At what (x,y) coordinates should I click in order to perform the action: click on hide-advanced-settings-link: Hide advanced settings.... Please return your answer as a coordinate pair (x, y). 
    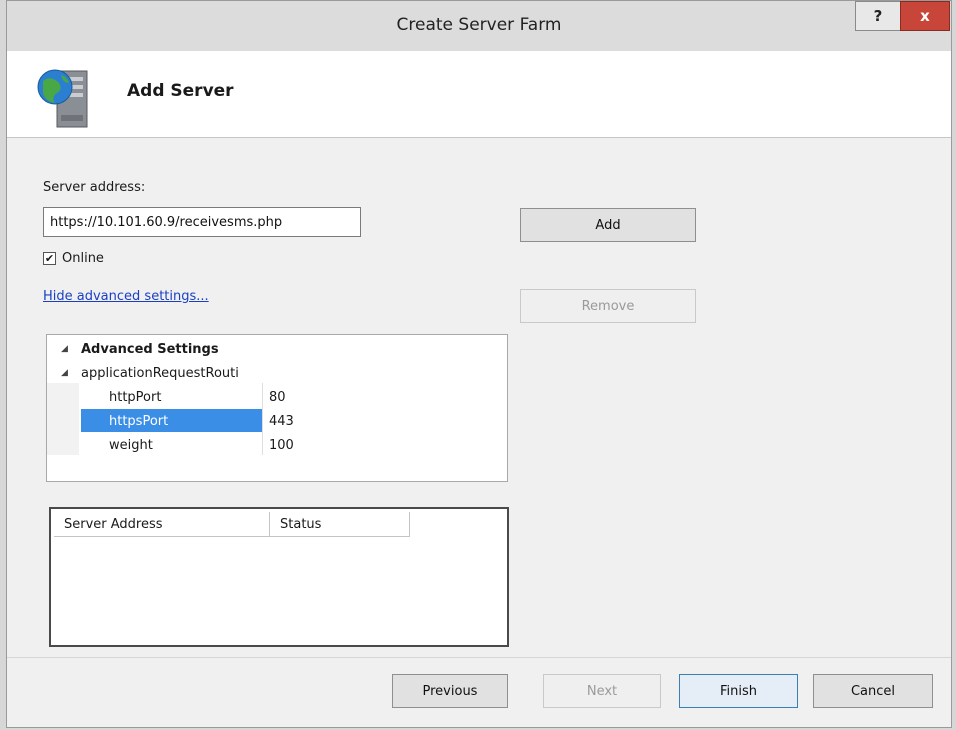
    Looking at the image, I should click on (126, 296).